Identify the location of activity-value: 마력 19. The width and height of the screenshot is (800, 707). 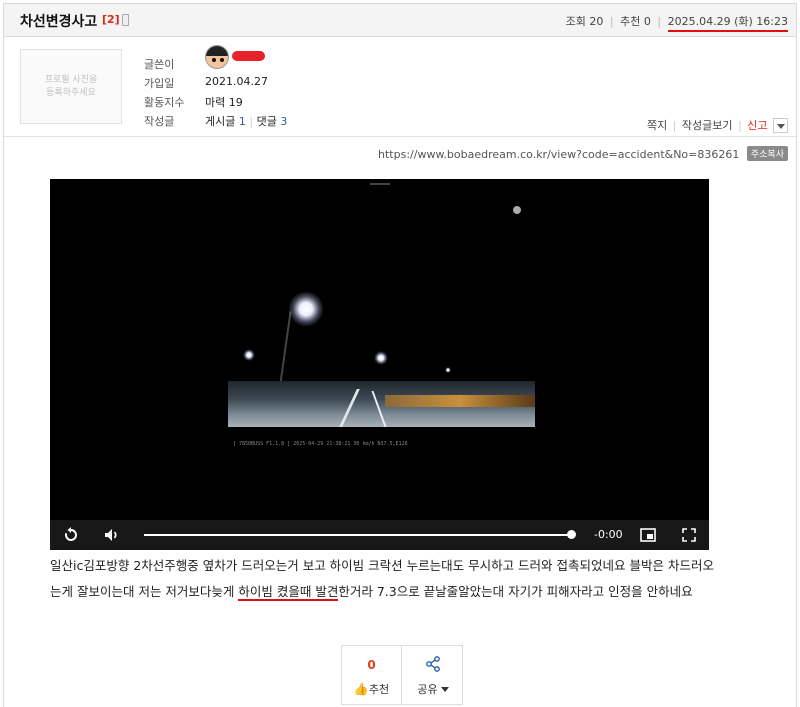
(224, 102).